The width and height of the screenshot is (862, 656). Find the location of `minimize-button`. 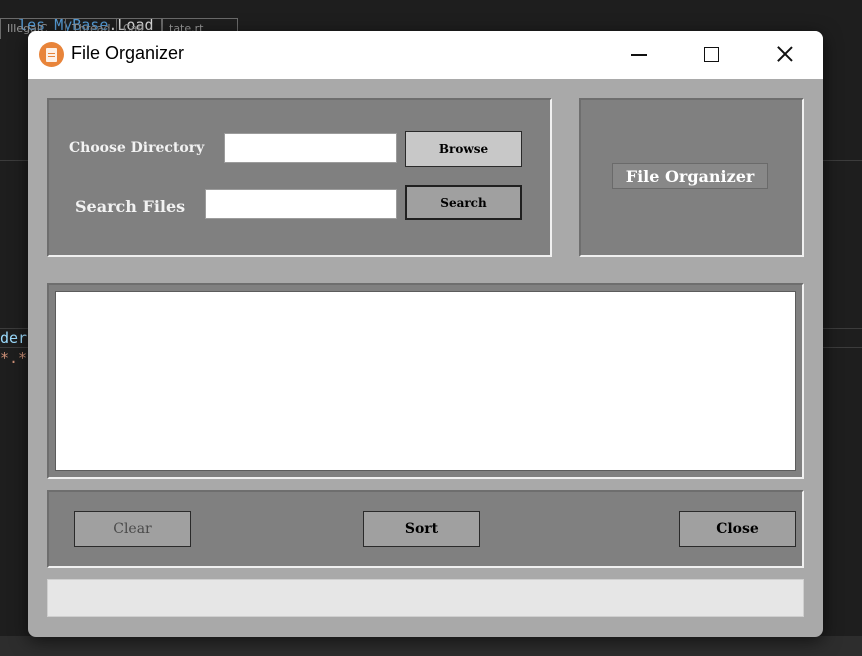

minimize-button is located at coordinates (639, 55).